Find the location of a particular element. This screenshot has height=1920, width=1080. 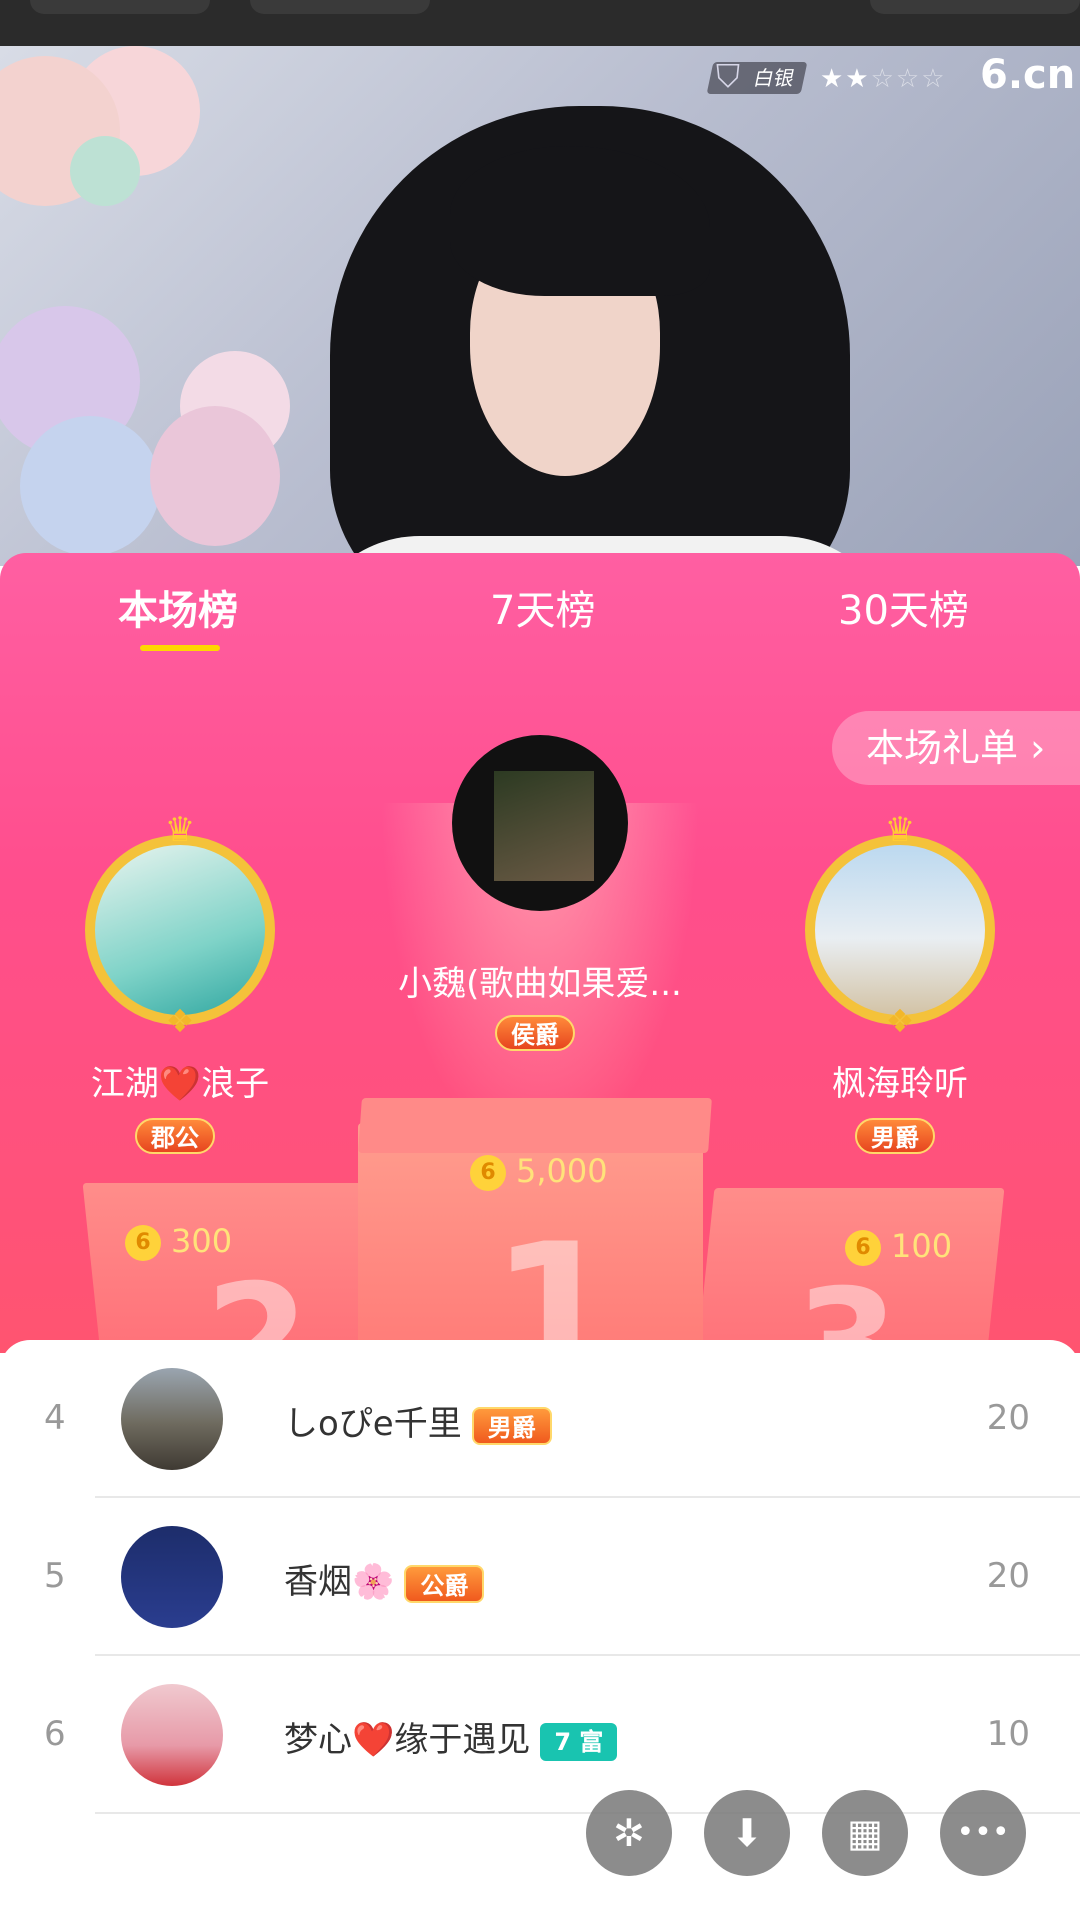

download-button: ⬇ is located at coordinates (747, 1833).